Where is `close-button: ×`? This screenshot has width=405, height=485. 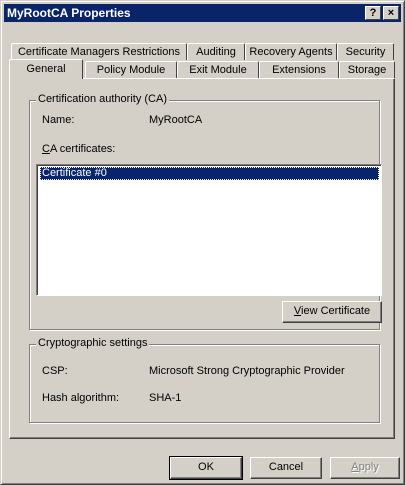
close-button: × is located at coordinates (391, 13).